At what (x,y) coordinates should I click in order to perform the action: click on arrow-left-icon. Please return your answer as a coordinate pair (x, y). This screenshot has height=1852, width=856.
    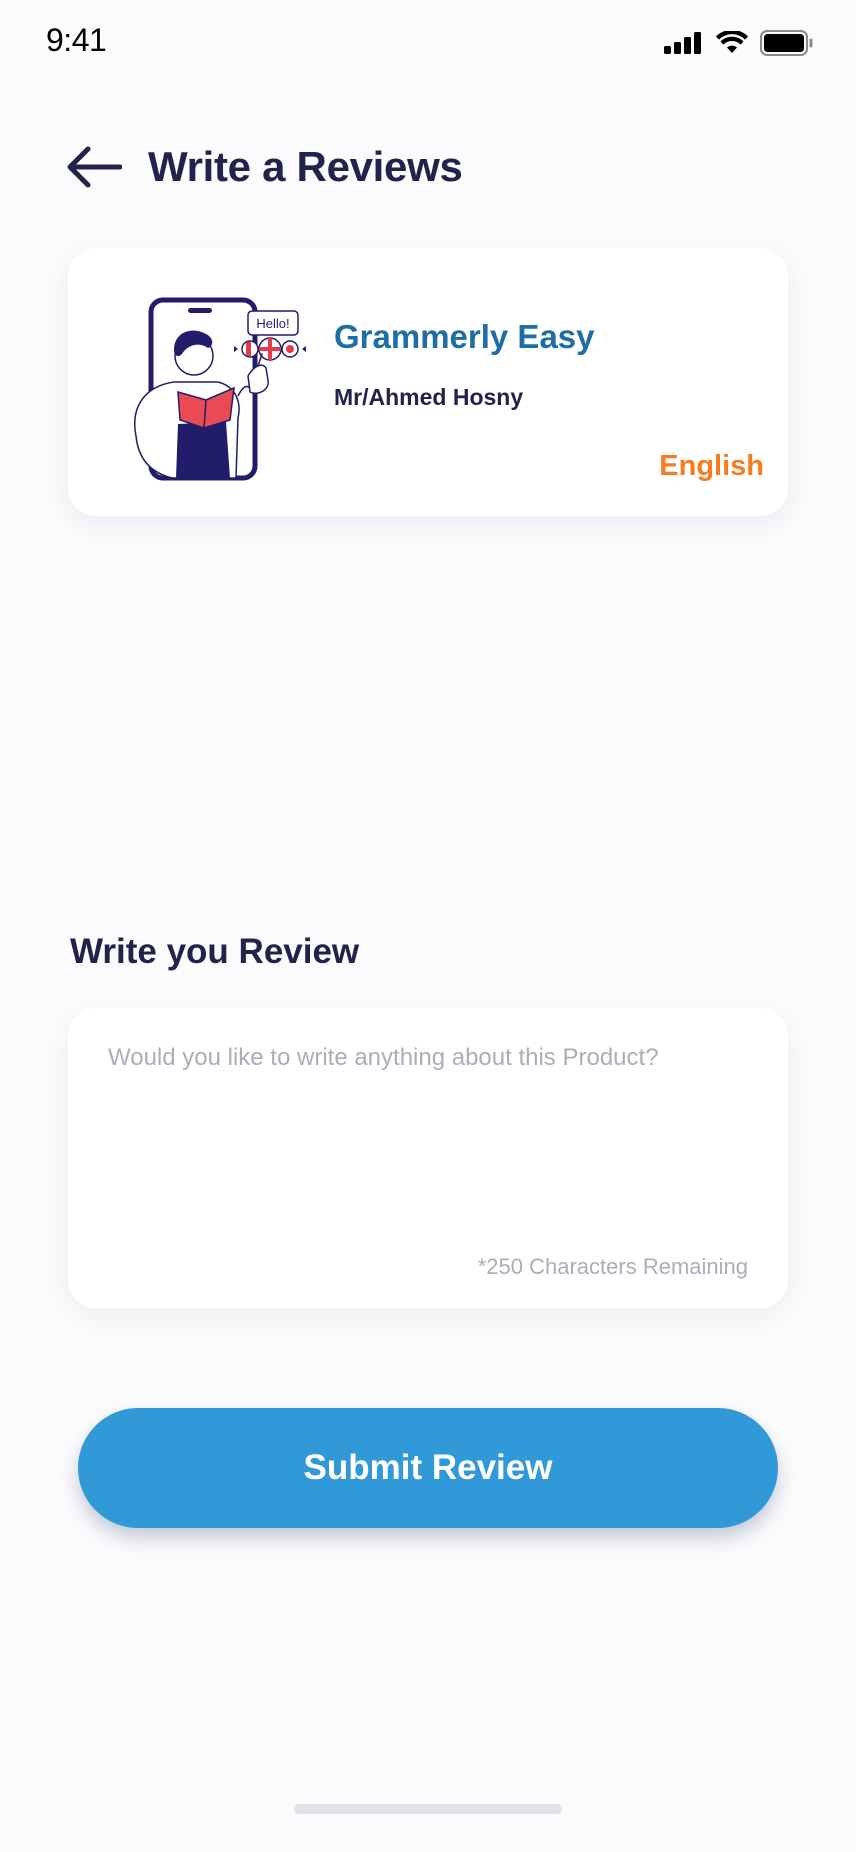
    Looking at the image, I should click on (94, 167).